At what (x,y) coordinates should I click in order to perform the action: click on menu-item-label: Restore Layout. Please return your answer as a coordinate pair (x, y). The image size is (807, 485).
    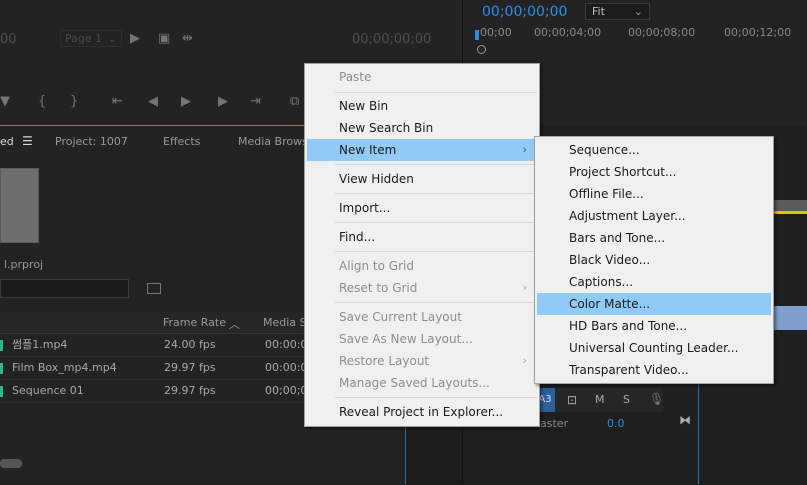
    Looking at the image, I should click on (384, 361).